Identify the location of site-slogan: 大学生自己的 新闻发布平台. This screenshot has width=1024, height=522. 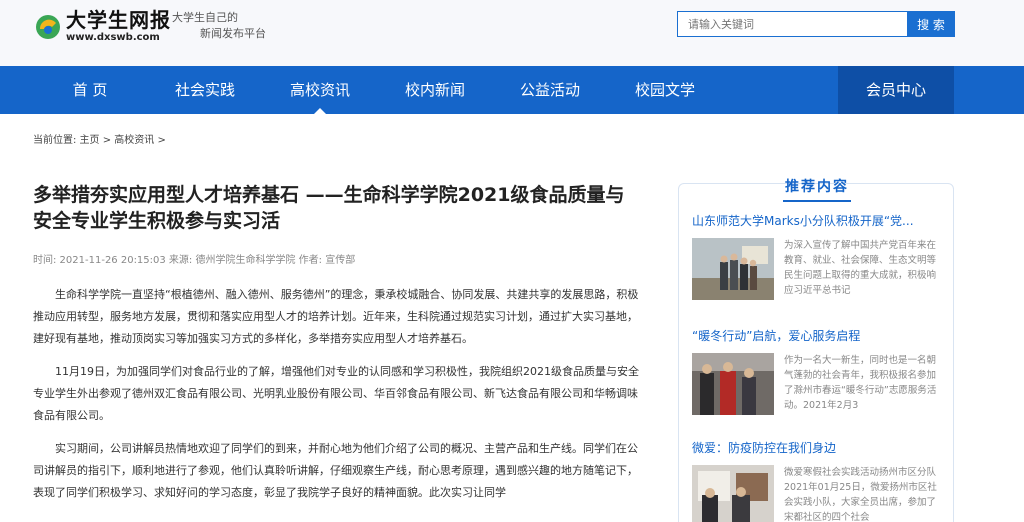
(219, 26).